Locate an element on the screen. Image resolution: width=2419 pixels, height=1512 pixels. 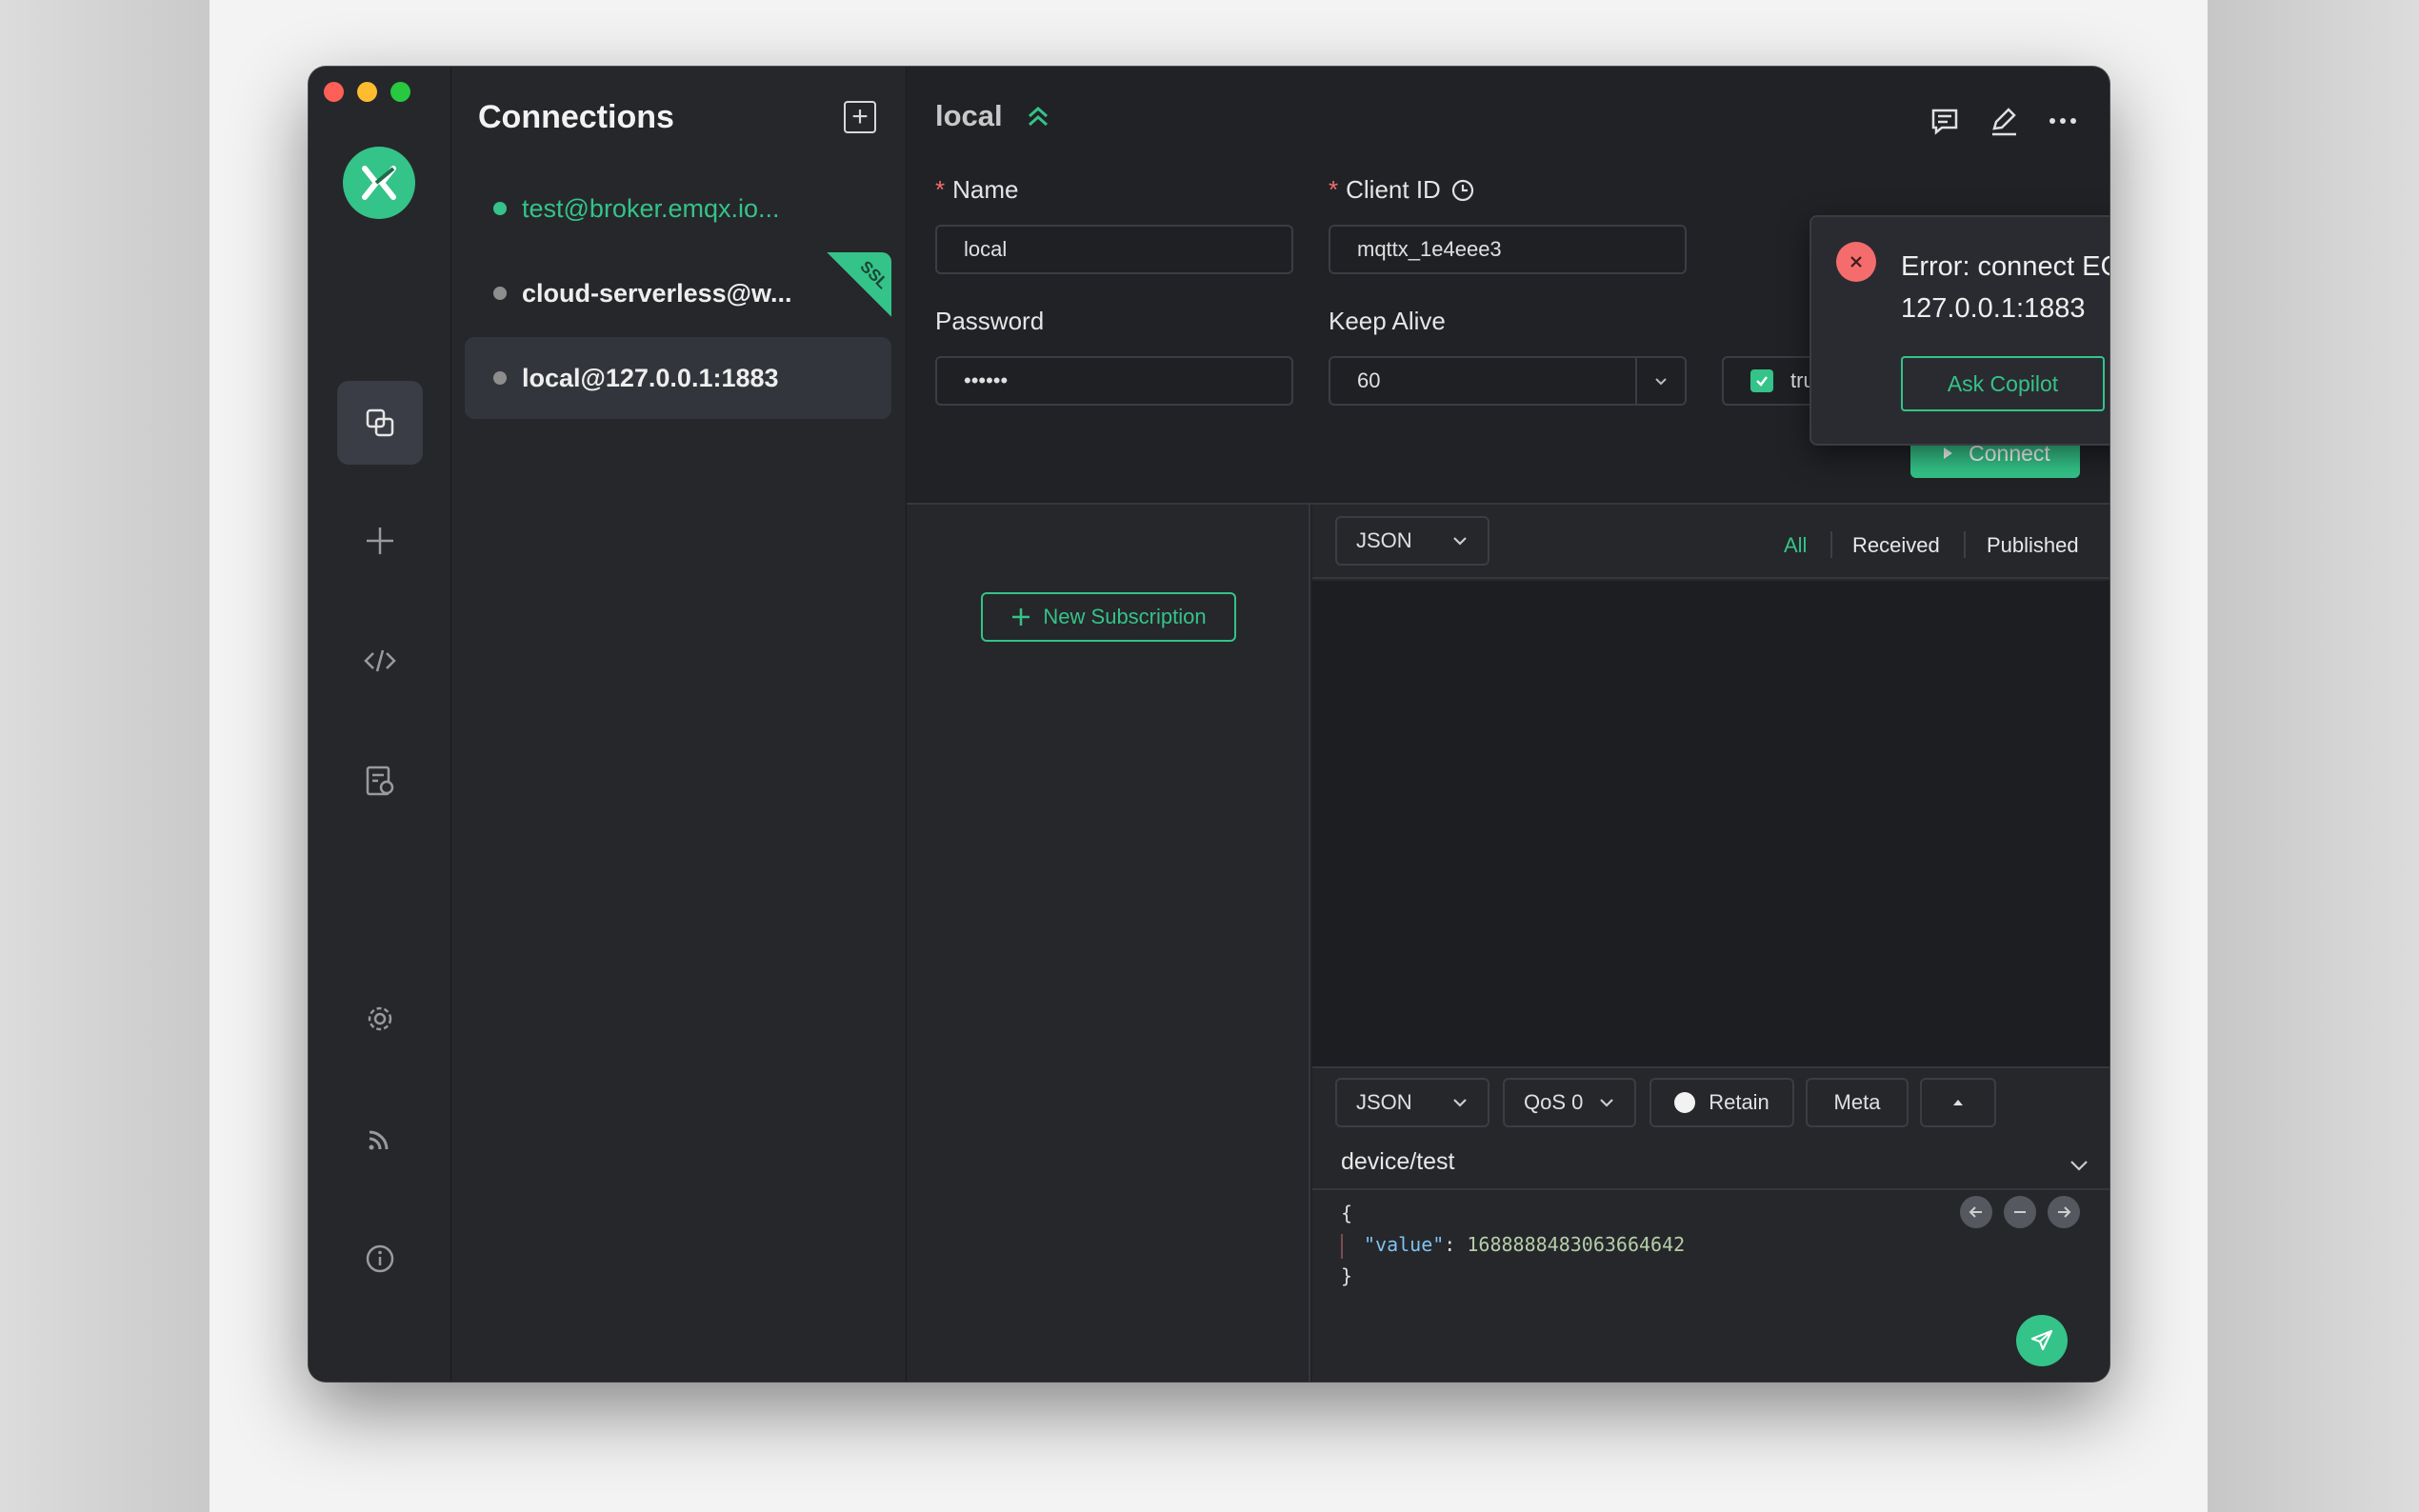
topic-input: device/test is located at coordinates (1398, 1162).